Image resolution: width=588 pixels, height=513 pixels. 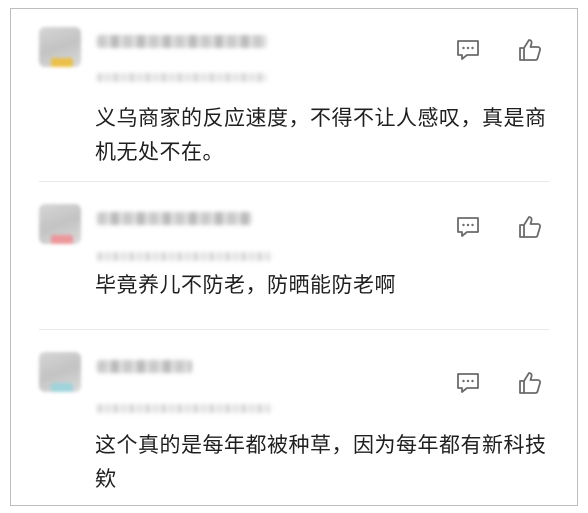 I want to click on comment-text: 这个真的是每年都被种草，因为每年都有新科技欸, so click(x=321, y=462).